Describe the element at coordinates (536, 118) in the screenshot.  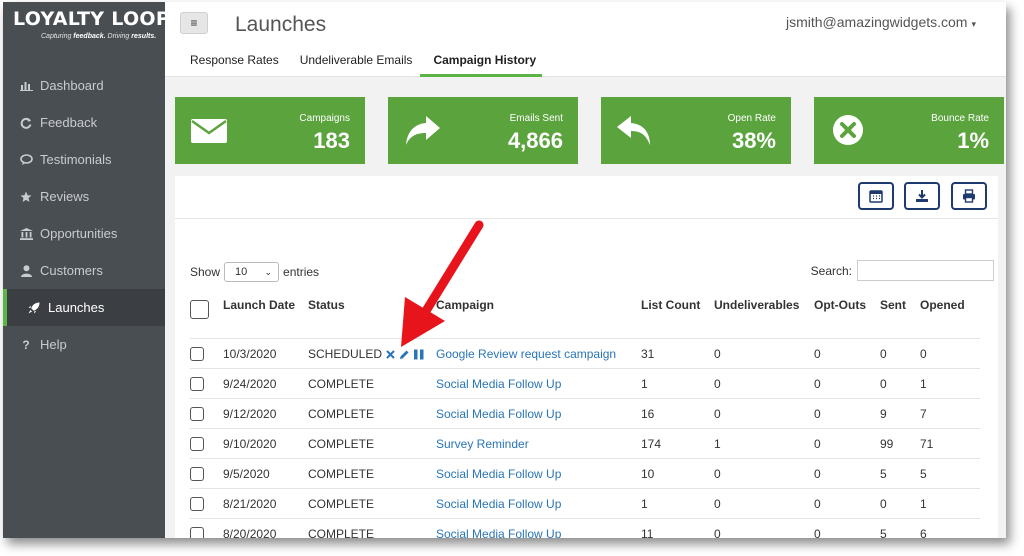
I see `stat-label: Emails Sent` at that location.